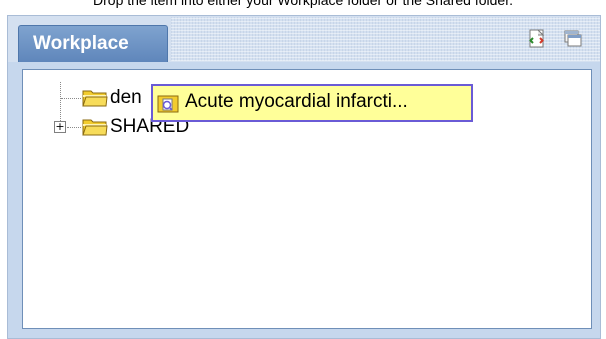 This screenshot has width=606, height=339. Describe the element at coordinates (93, 43) in the screenshot. I see `tab-workplace: Workplace` at that location.